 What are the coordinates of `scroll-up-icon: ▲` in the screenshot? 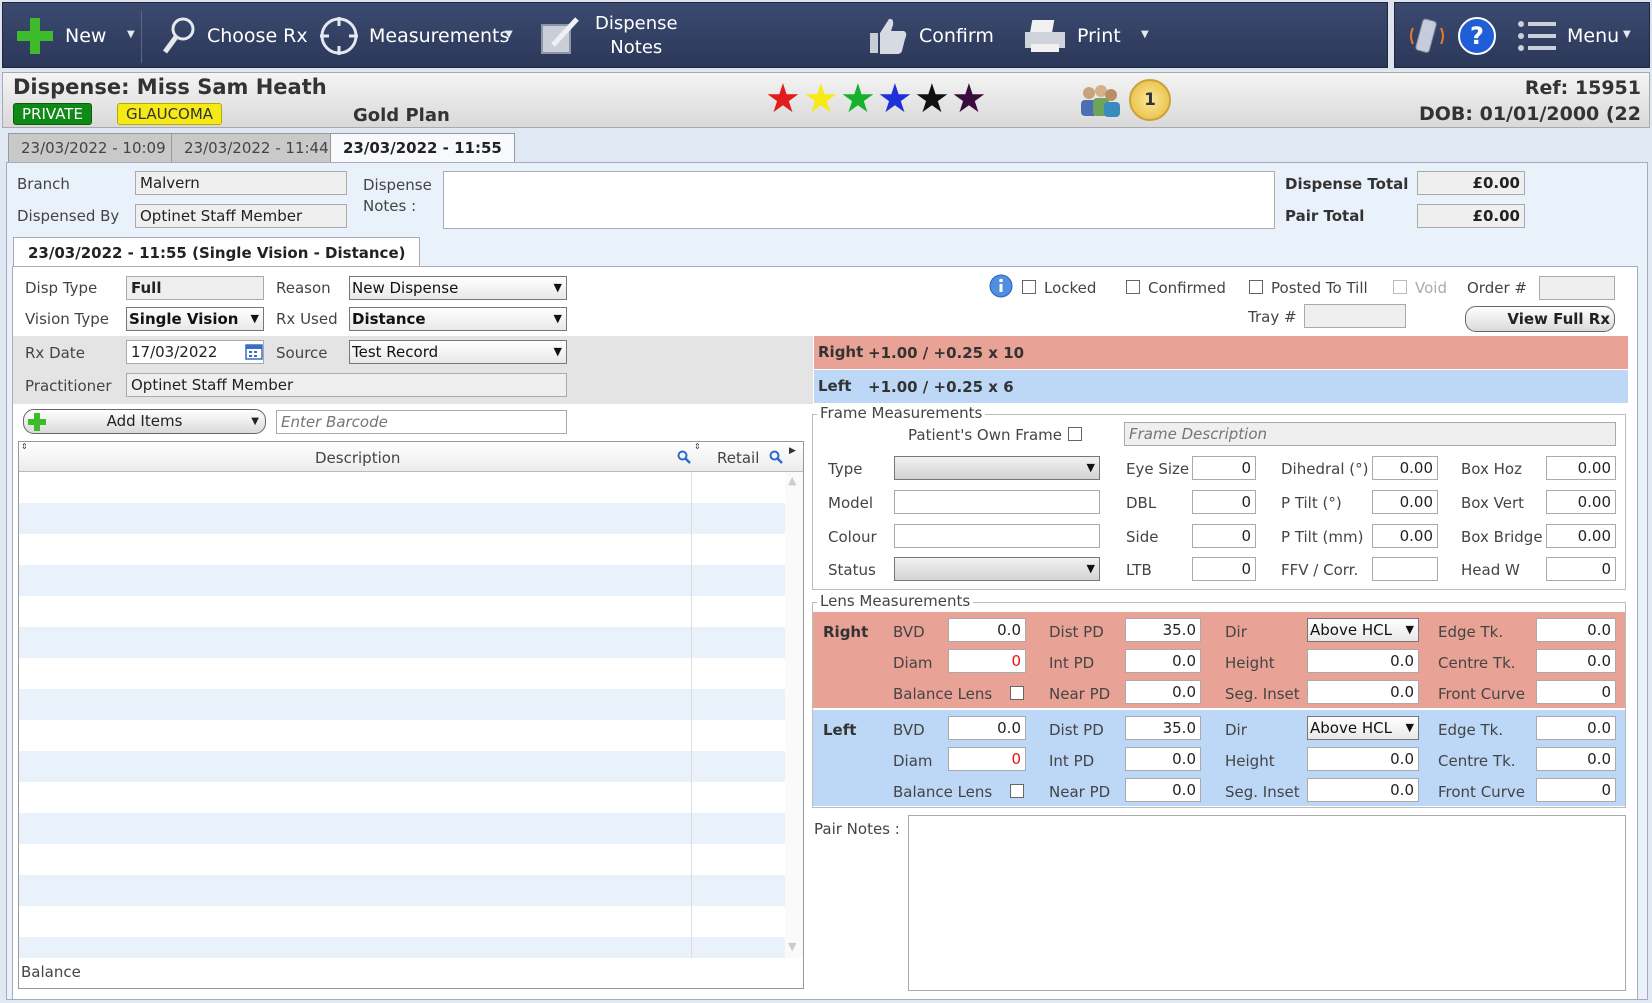 It's located at (792, 480).